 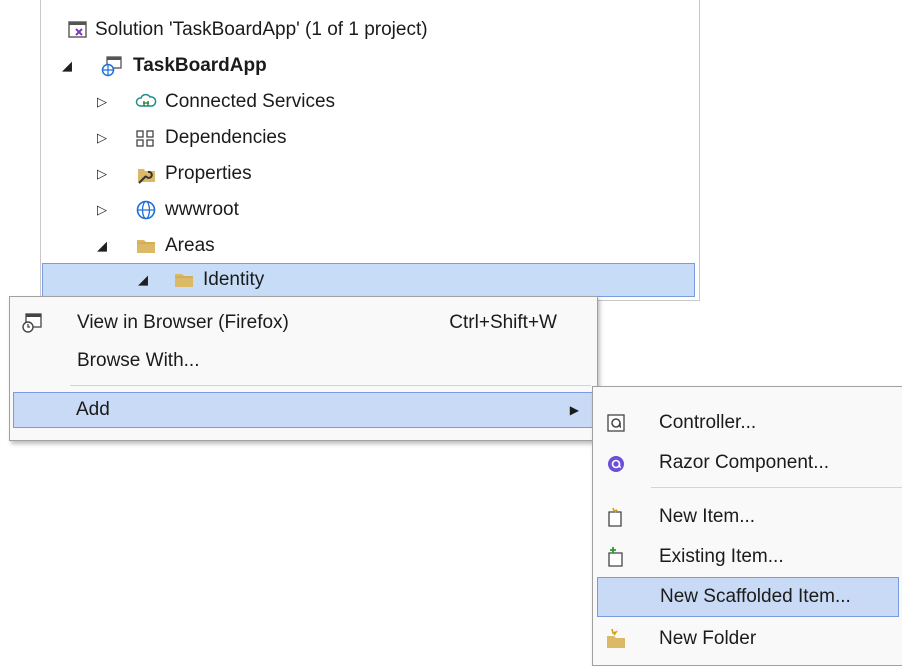 I want to click on razor-icon, so click(x=616, y=463).